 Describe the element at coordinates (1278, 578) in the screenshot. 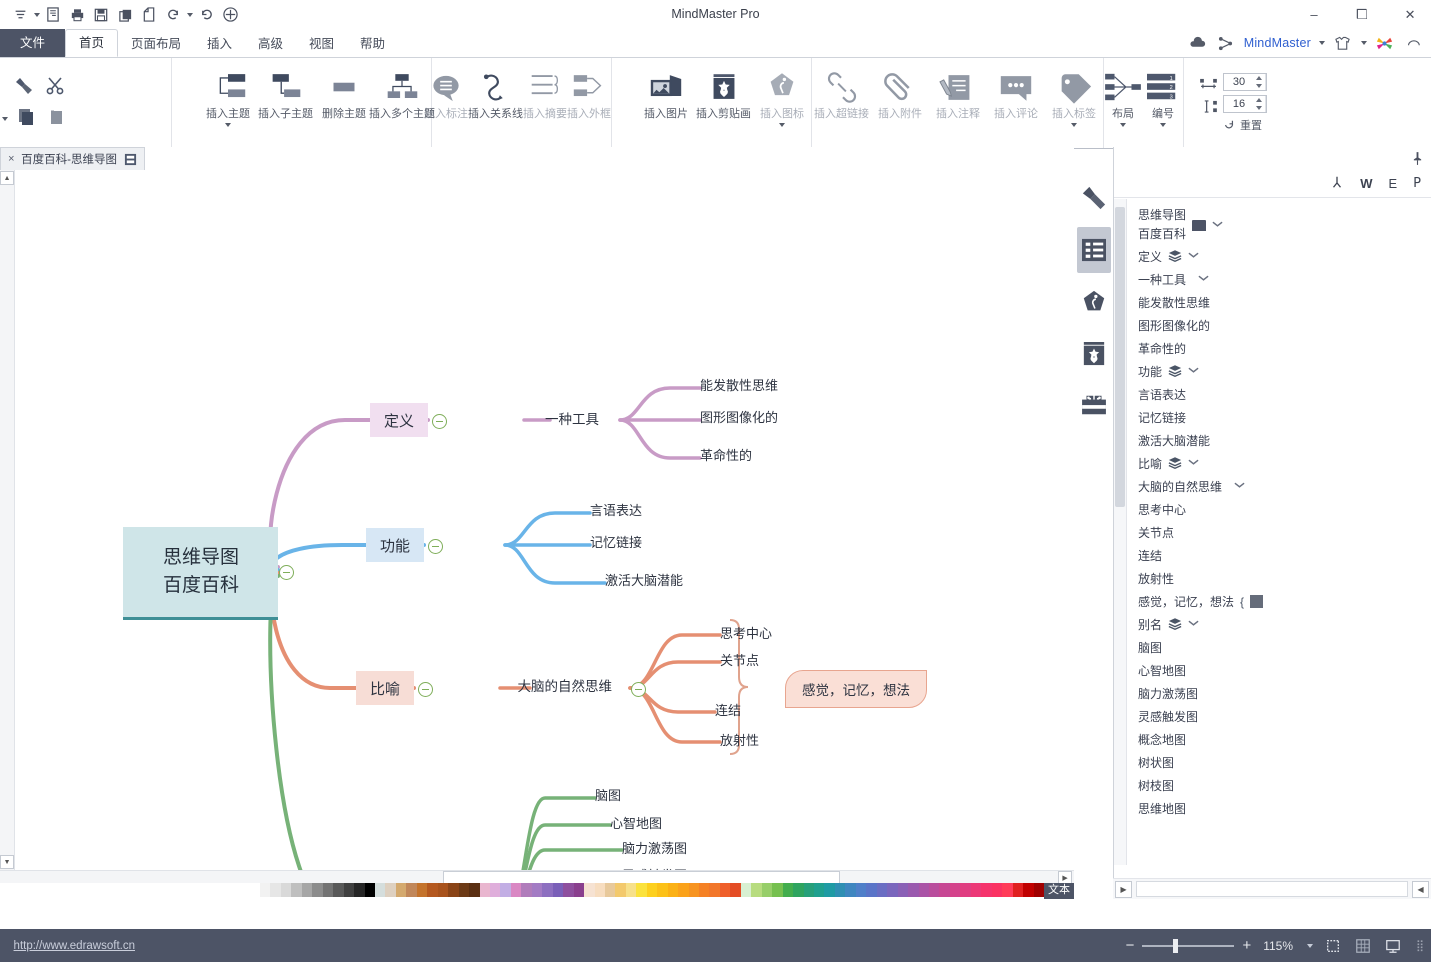

I see `outline-row: 放射性` at that location.